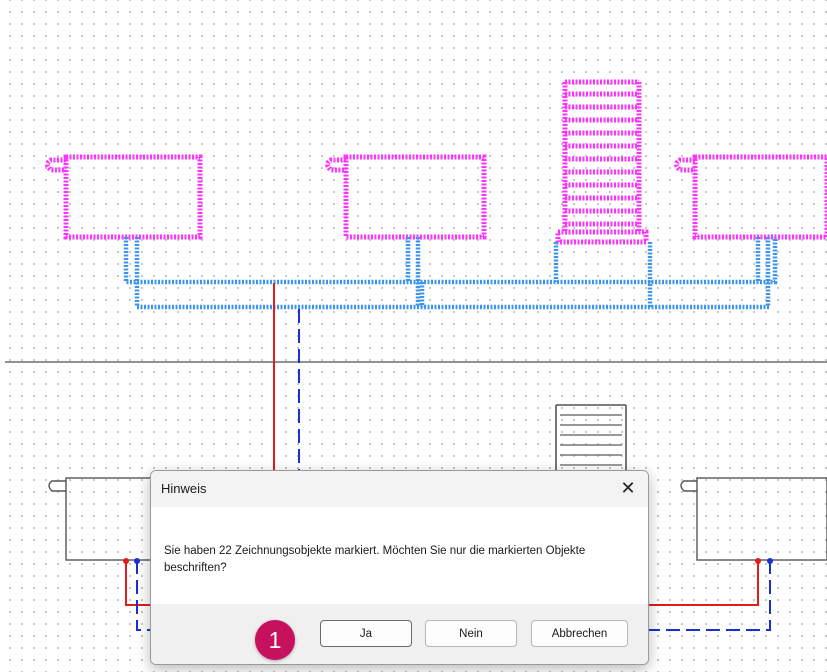 This screenshot has height=672, width=827. What do you see at coordinates (471, 633) in the screenshot?
I see `nein-button: Nein` at bounding box center [471, 633].